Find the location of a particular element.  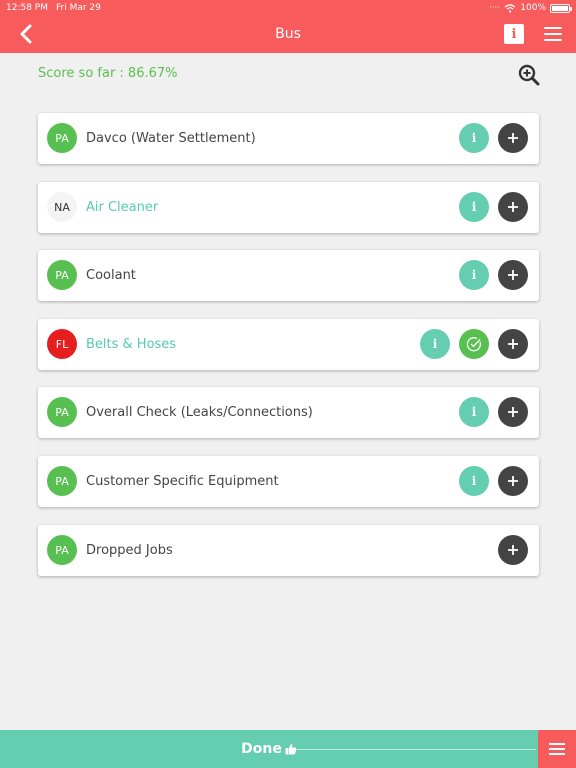

status-bar: 12:58 PM Fri Mar 29 ···· 100% is located at coordinates (288, 8).